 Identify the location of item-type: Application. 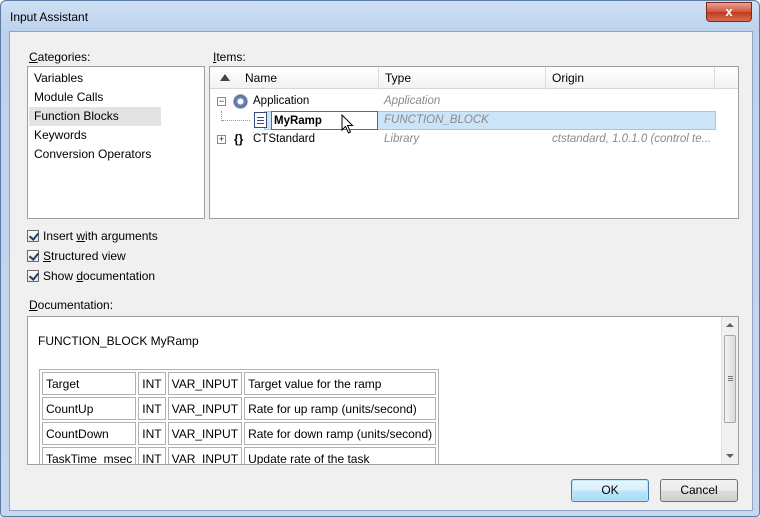
(412, 101).